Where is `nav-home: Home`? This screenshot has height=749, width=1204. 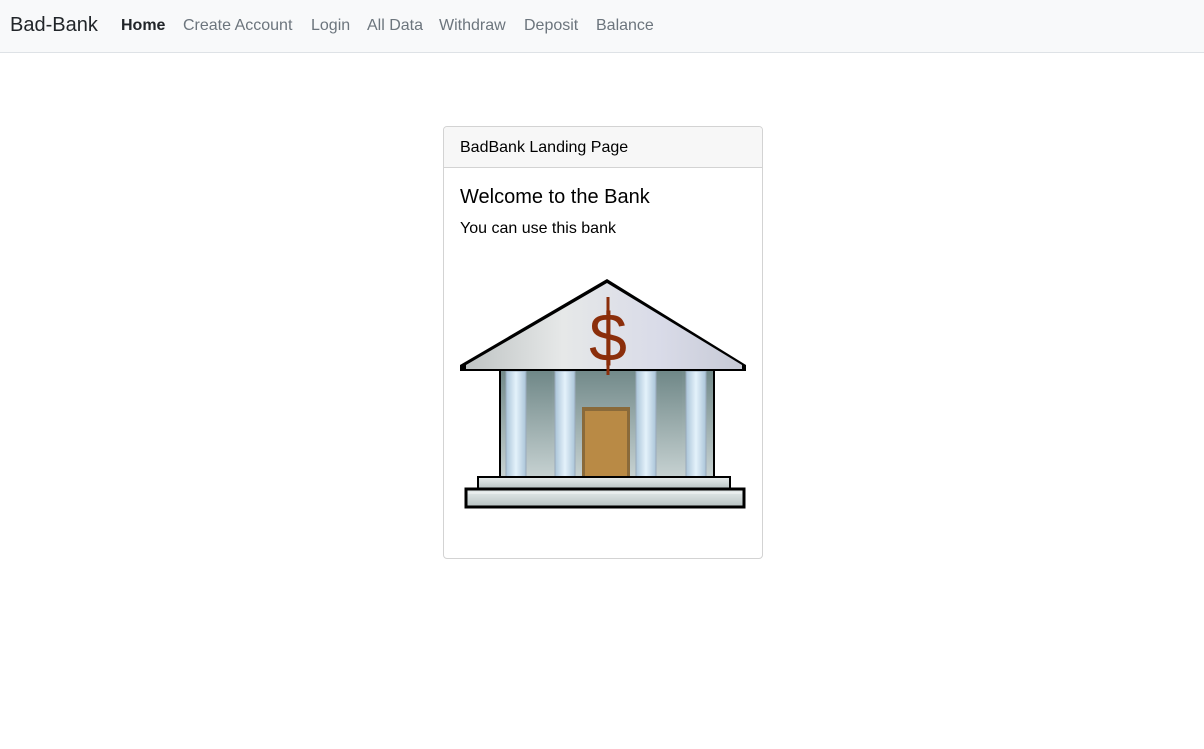
nav-home: Home is located at coordinates (143, 26).